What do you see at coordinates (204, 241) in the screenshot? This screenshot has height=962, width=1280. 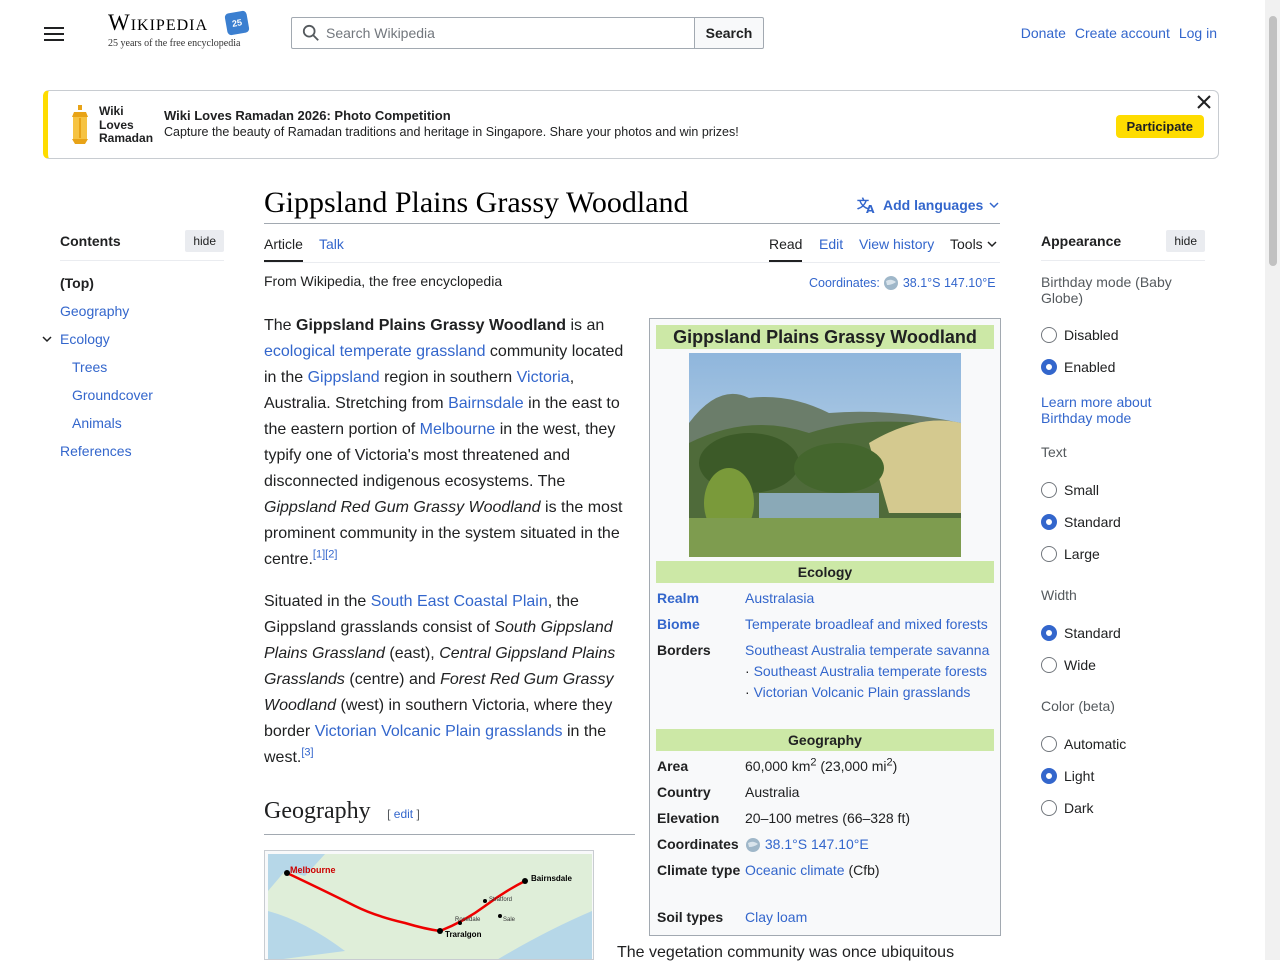 I see `toc-hide-button: hide` at bounding box center [204, 241].